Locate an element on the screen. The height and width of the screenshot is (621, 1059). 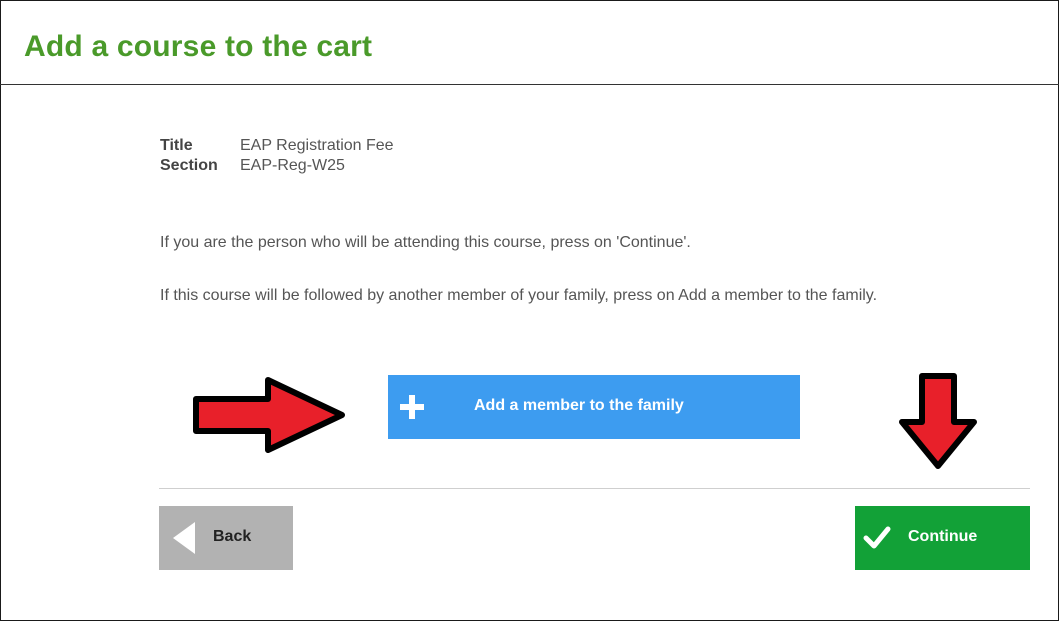
continue-label: Continue is located at coordinates (943, 536).